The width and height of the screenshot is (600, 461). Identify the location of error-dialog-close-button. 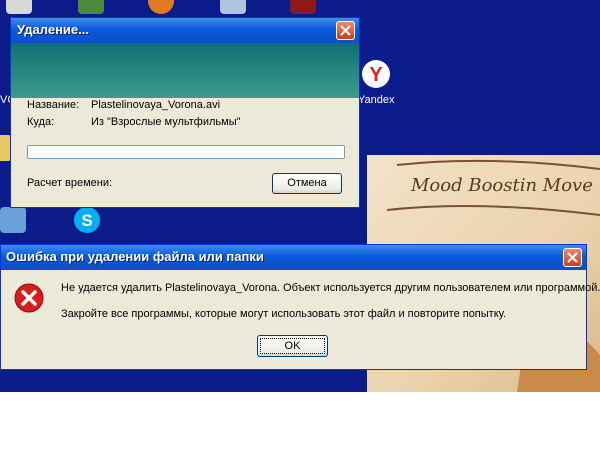
(572, 257).